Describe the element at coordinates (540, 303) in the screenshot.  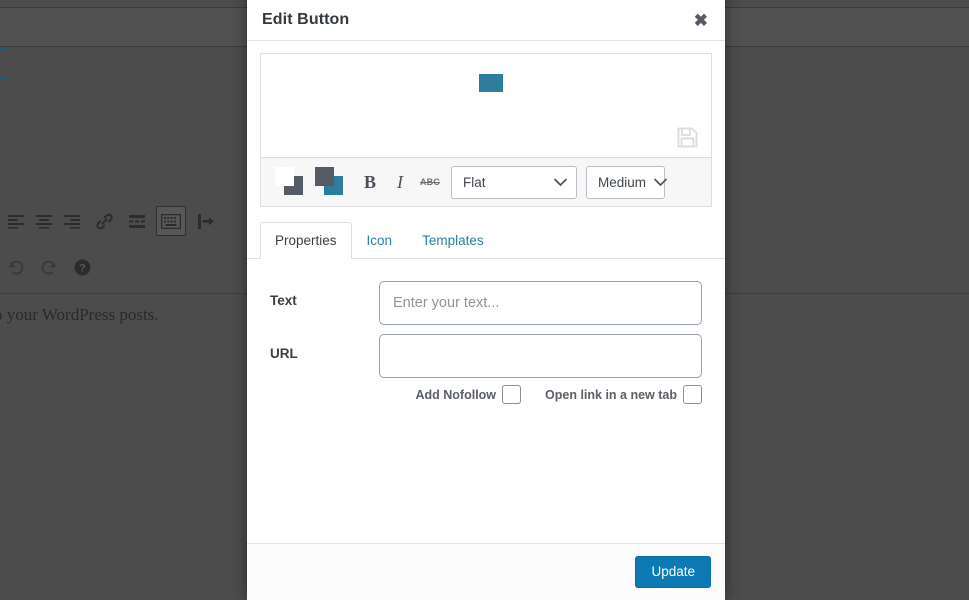
I see `text-input` at that location.